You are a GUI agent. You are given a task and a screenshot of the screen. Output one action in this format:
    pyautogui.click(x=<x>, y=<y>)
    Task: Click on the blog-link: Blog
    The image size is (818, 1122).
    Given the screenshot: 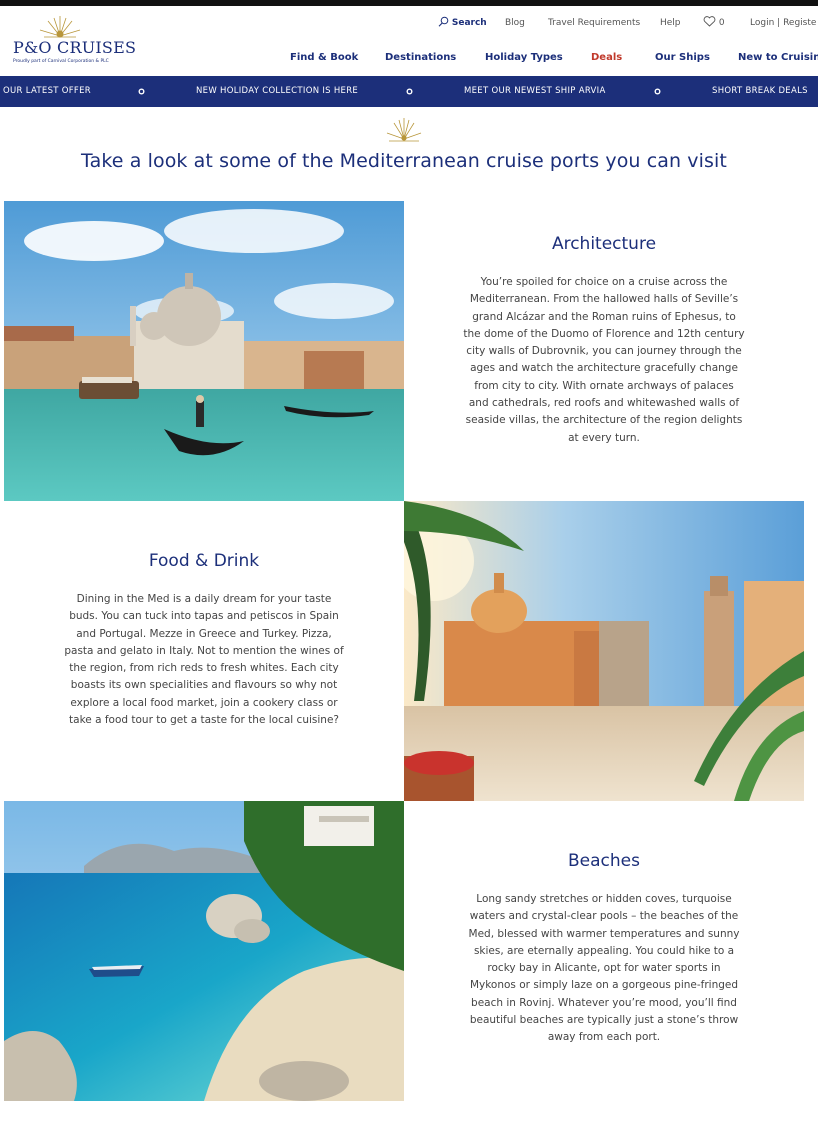 What is the action you would take?
    pyautogui.click(x=515, y=23)
    